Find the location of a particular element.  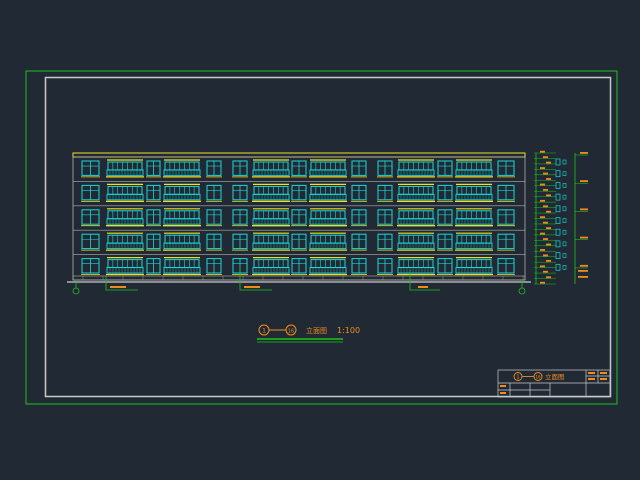

title-number-start: 1 is located at coordinates (264, 331).